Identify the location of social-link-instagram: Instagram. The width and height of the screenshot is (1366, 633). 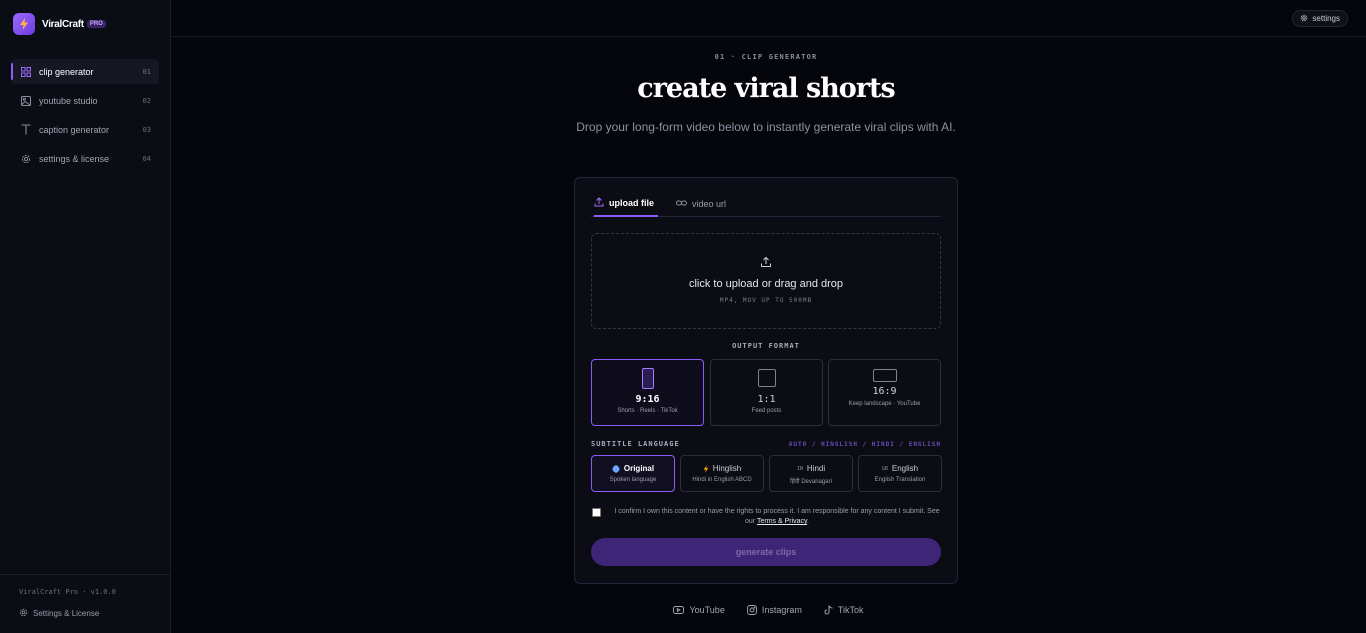
(774, 610).